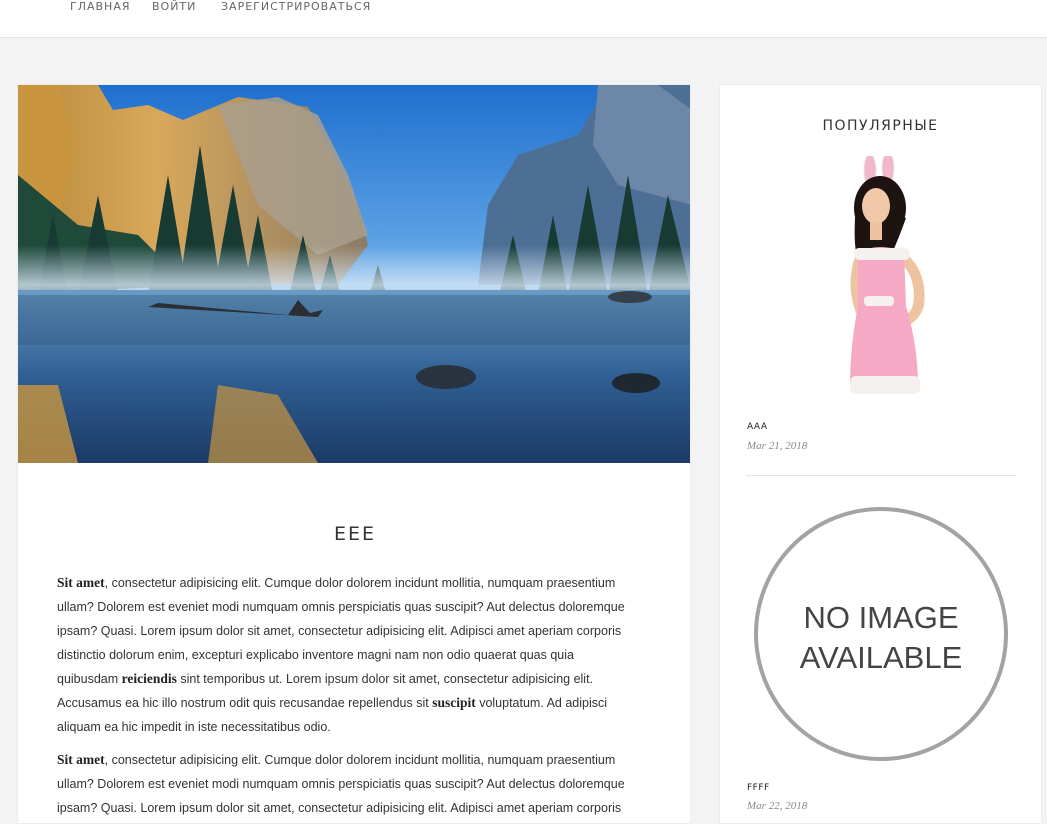  What do you see at coordinates (100, 7) in the screenshot?
I see `nav-home-link: ГЛАВНАЯ` at bounding box center [100, 7].